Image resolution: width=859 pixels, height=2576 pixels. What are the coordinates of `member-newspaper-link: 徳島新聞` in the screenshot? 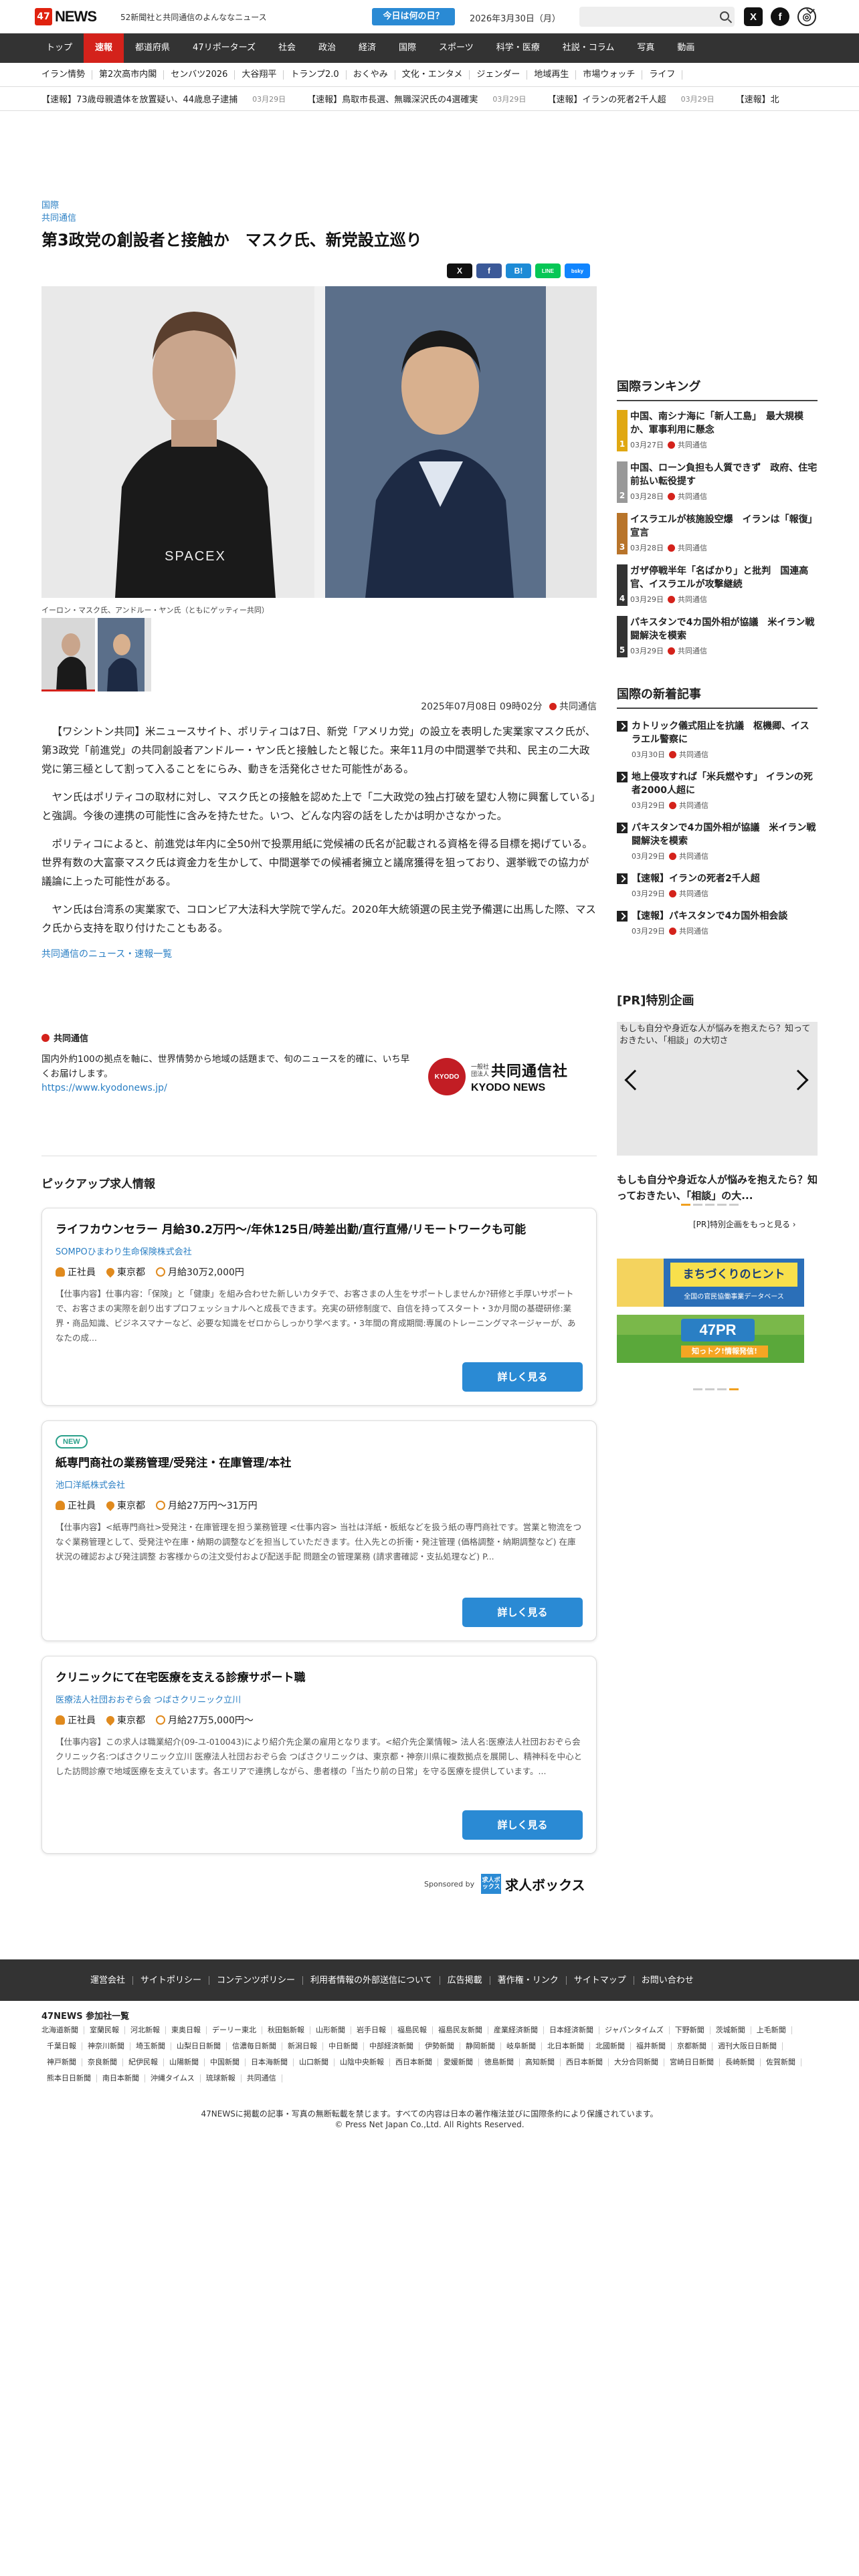 It's located at (499, 2062).